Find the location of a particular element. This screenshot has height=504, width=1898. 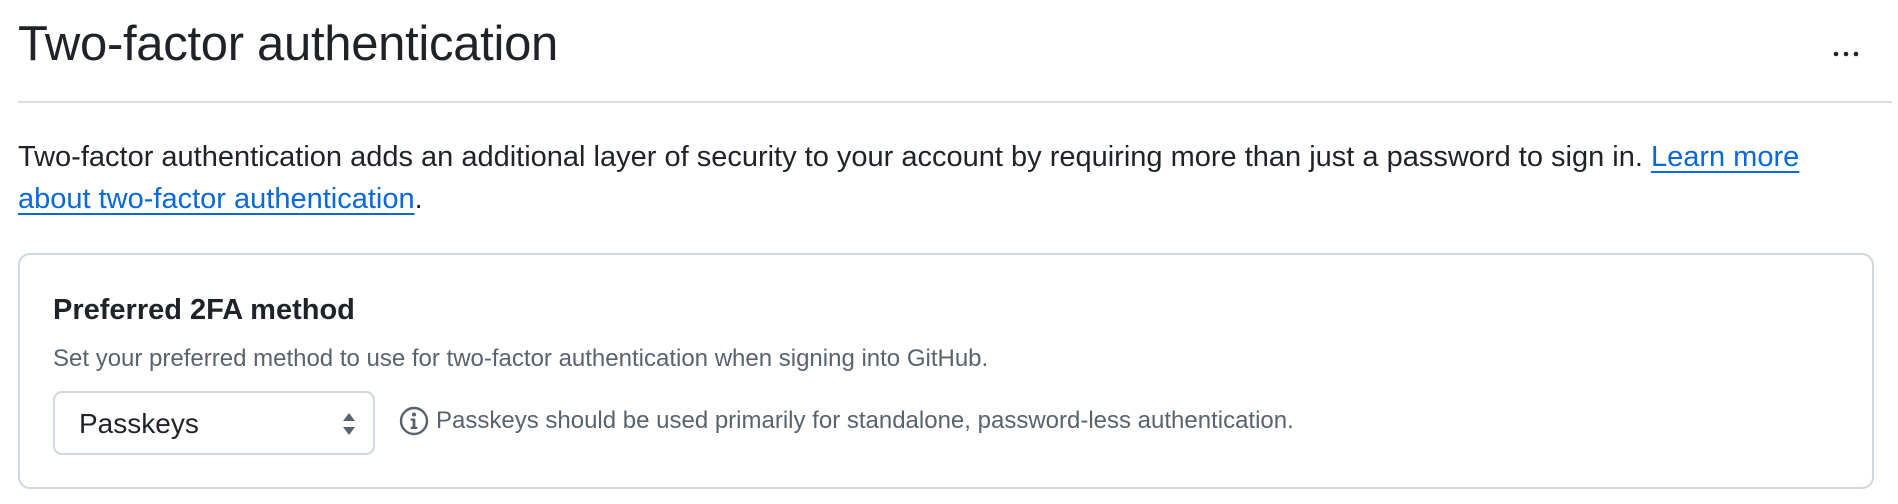

info-icon is located at coordinates (414, 421).